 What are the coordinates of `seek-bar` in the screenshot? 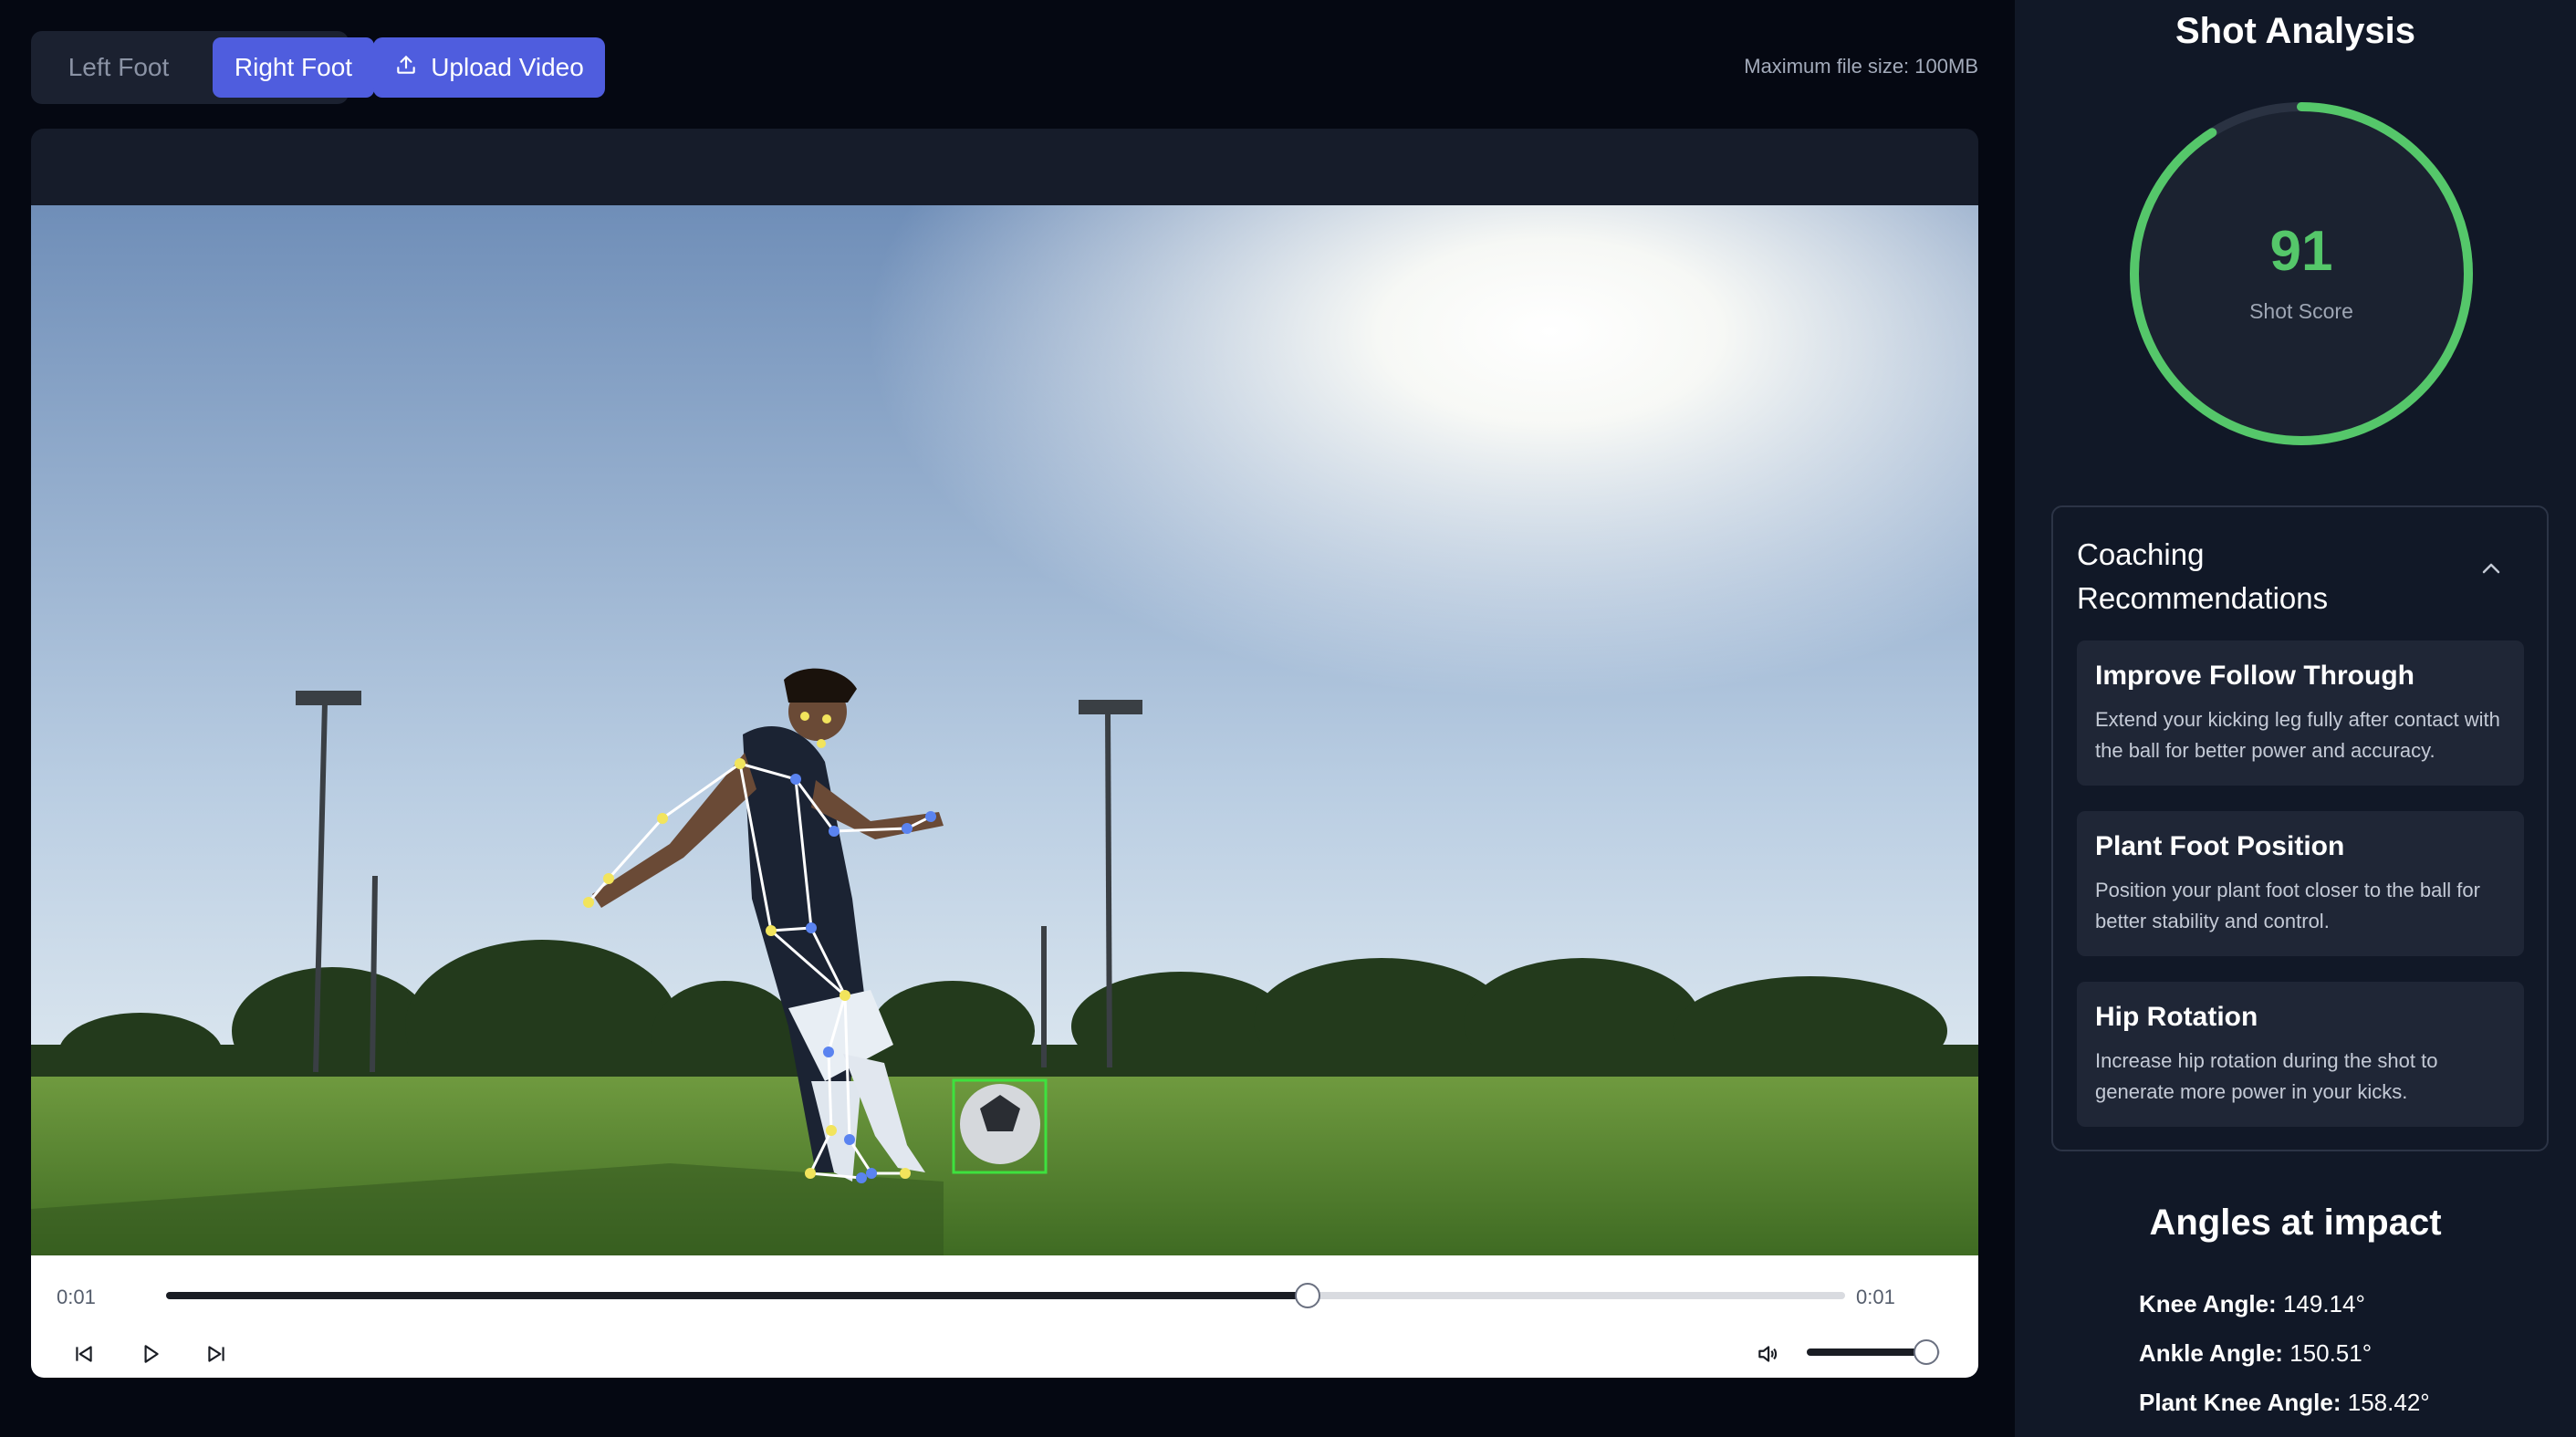 It's located at (1005, 1295).